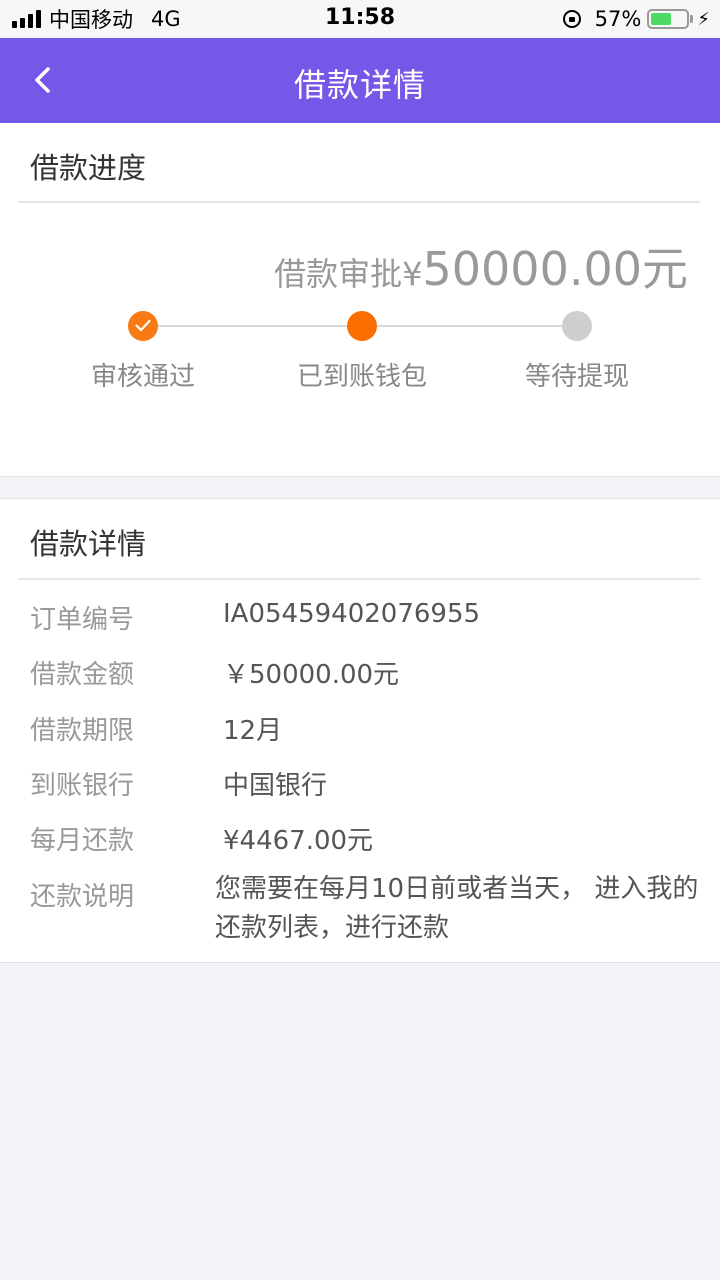  Describe the element at coordinates (143, 326) in the screenshot. I see `step-done-check-icon` at that location.